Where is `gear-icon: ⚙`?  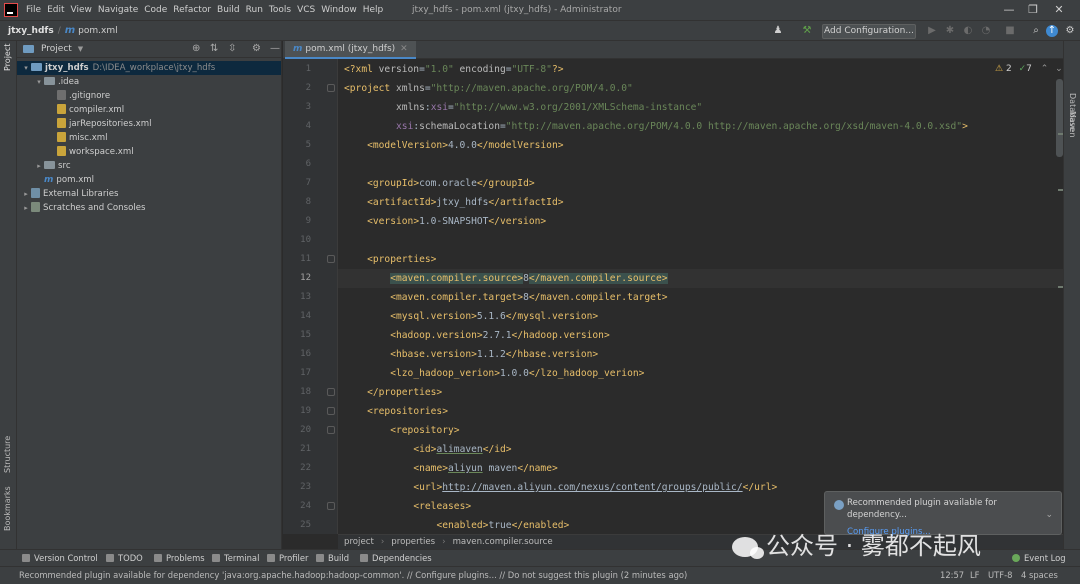
gear-icon: ⚙ is located at coordinates (256, 48).